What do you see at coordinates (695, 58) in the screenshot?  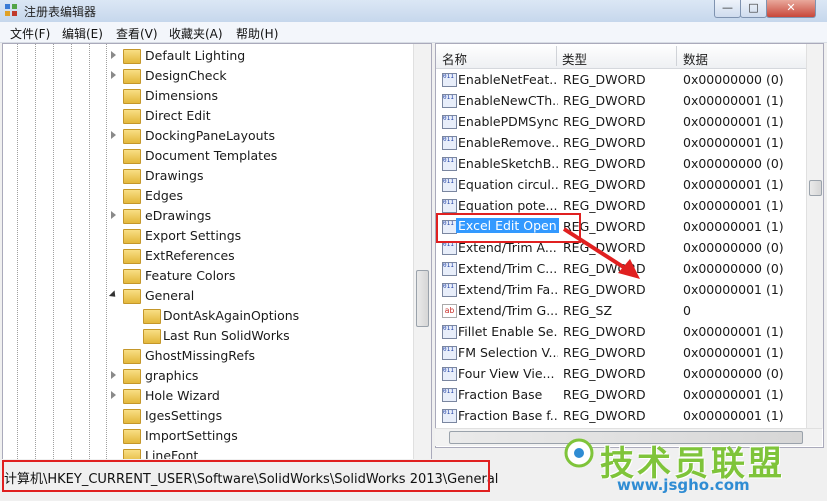 I see `column-header-data: 数据` at bounding box center [695, 58].